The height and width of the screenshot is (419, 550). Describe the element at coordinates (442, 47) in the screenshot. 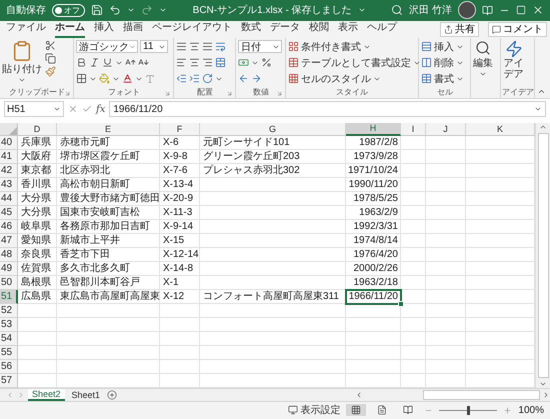

I see `cell-command-button: 挿入` at that location.